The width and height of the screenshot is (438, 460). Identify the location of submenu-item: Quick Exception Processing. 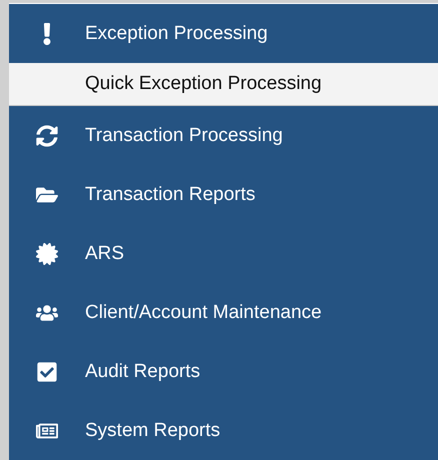
(223, 84).